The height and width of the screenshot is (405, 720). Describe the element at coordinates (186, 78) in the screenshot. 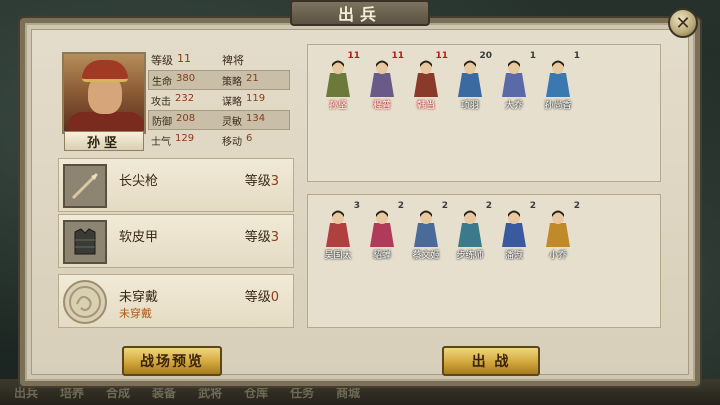

I see `hp-value: 380` at that location.